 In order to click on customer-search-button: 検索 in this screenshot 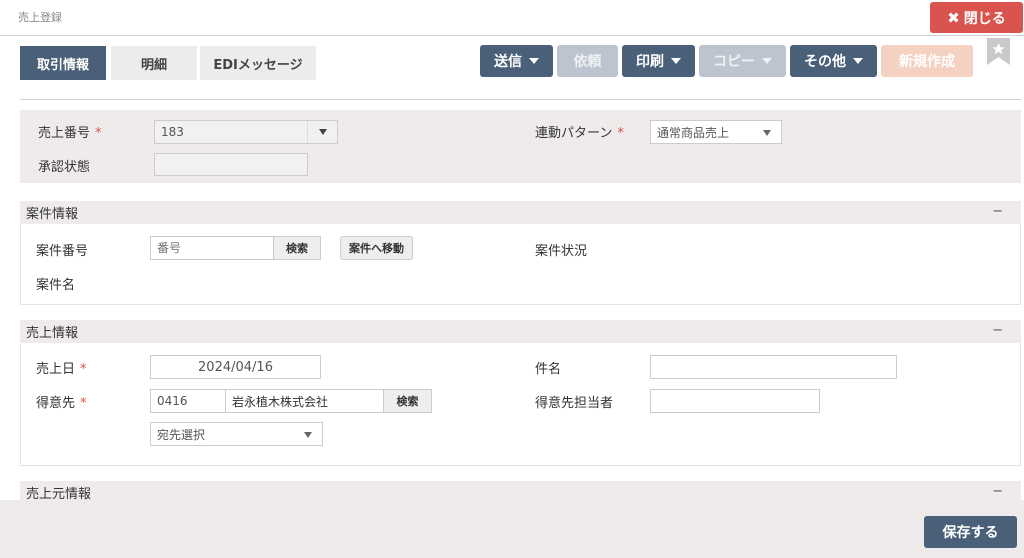, I will do `click(407, 401)`.